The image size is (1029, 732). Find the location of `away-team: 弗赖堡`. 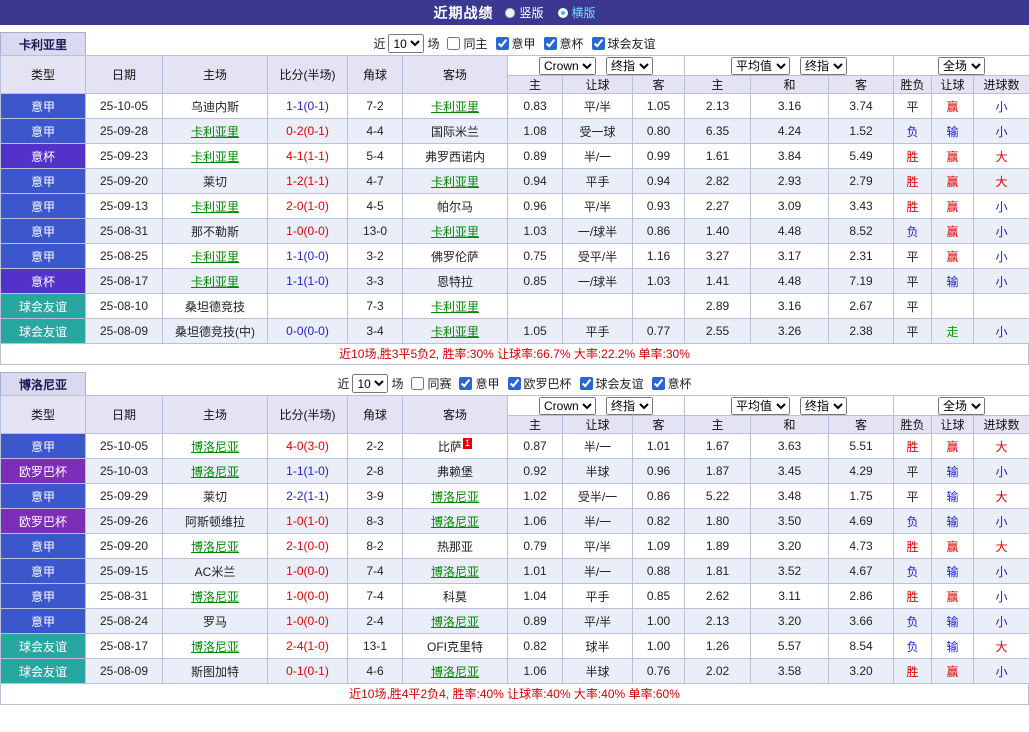

away-team: 弗赖堡 is located at coordinates (455, 471).